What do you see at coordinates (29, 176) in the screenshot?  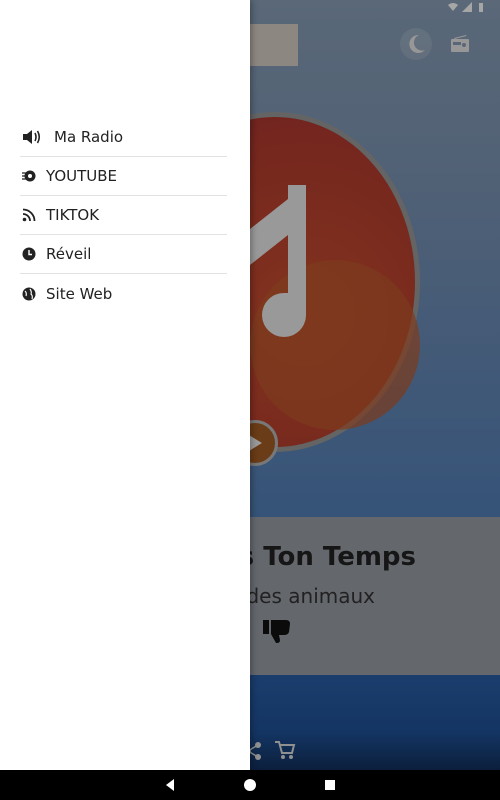 I see `youtube-icon` at bounding box center [29, 176].